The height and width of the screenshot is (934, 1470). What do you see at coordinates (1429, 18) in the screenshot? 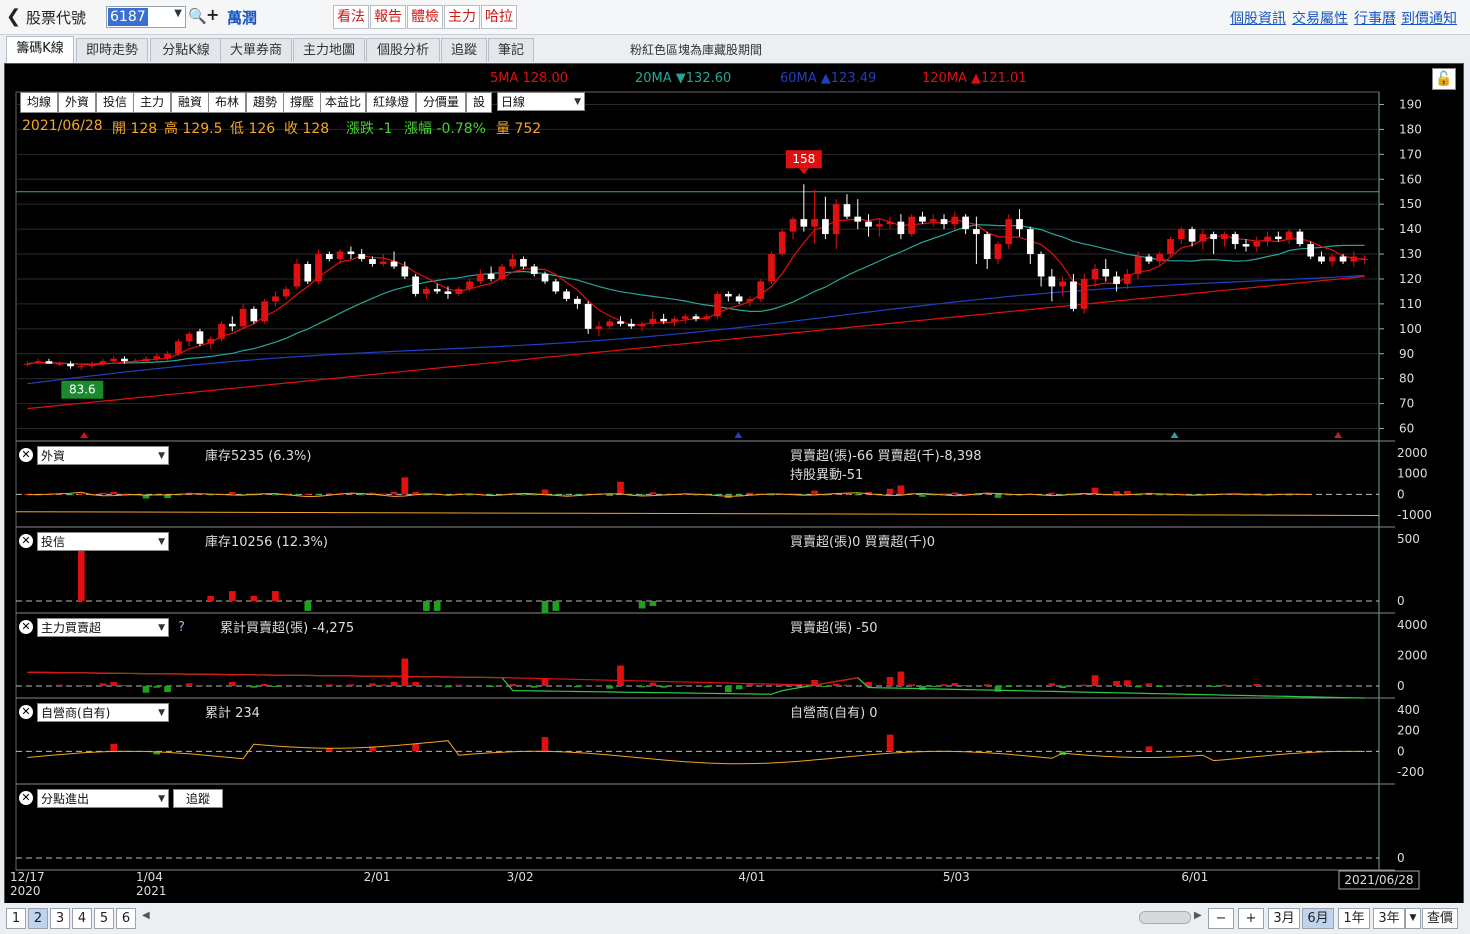
I see `price-alert-link: 到價通知` at bounding box center [1429, 18].